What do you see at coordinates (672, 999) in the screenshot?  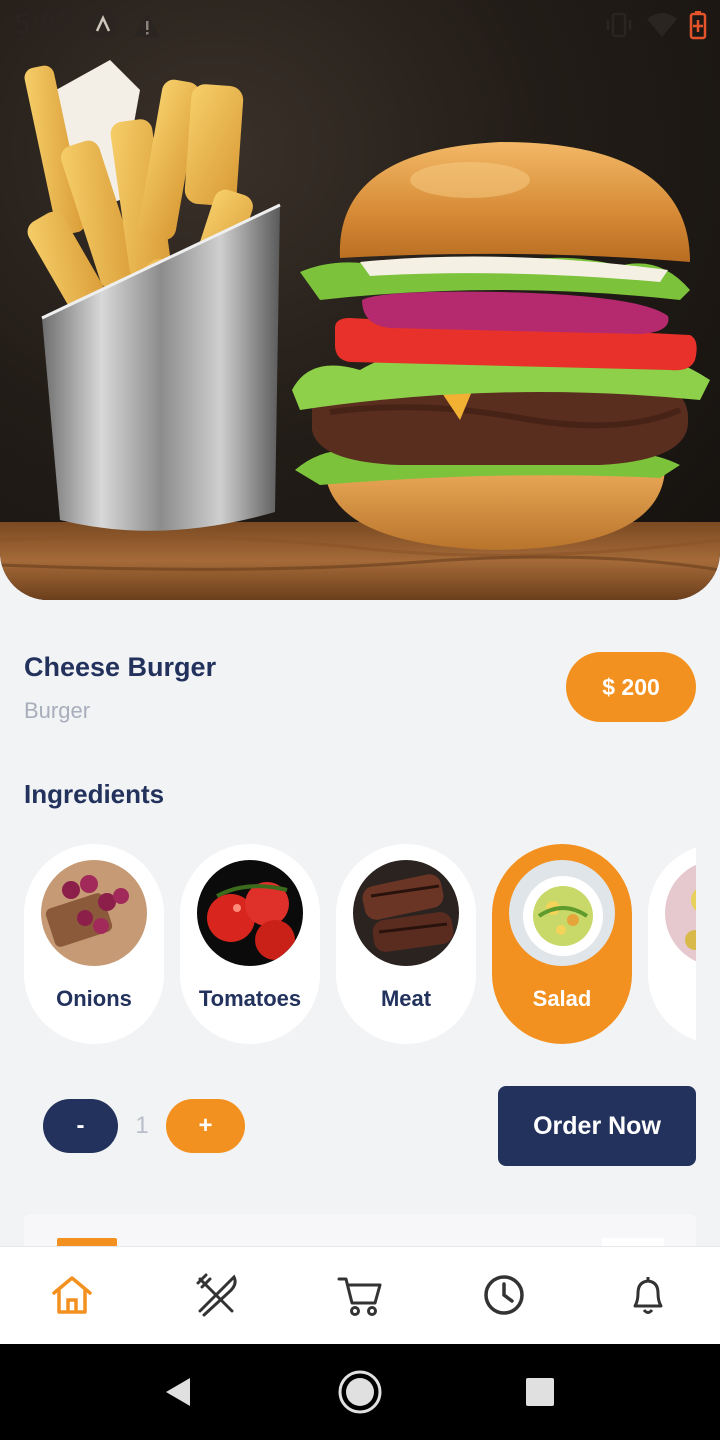 I see `ingredient-label: Le` at bounding box center [672, 999].